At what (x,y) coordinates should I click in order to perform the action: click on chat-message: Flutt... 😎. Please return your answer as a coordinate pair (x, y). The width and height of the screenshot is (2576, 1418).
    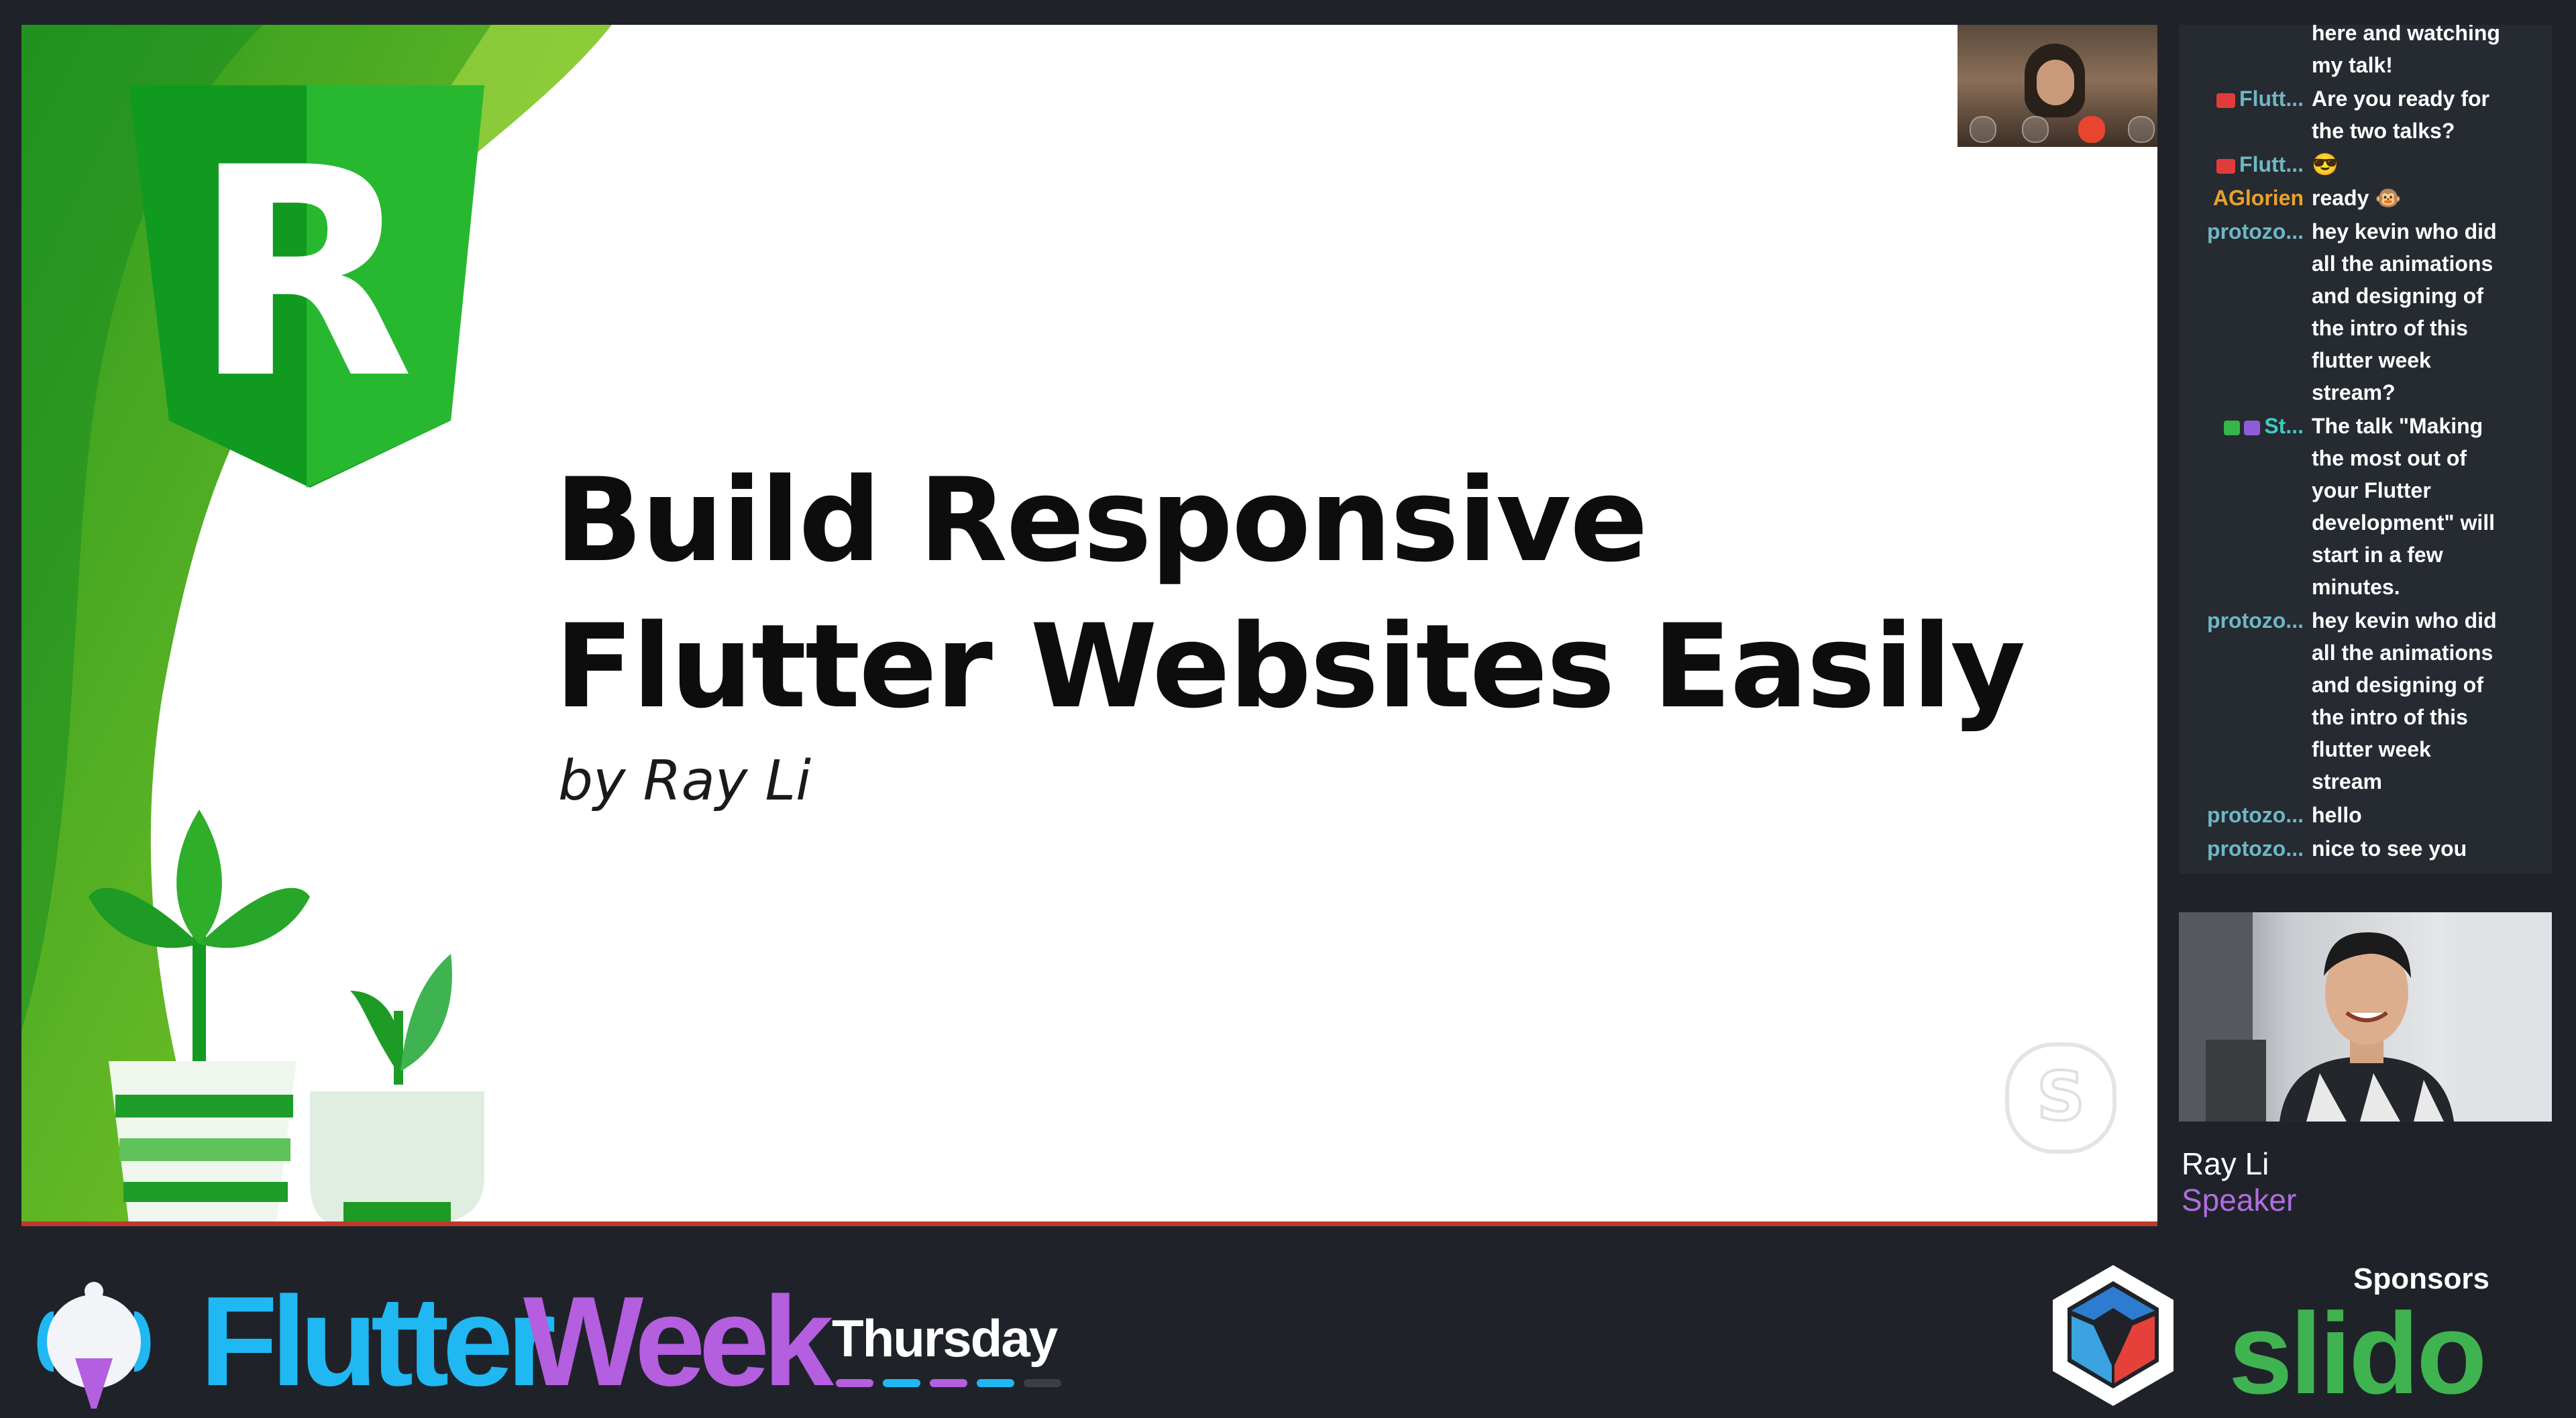
    Looking at the image, I should click on (2365, 164).